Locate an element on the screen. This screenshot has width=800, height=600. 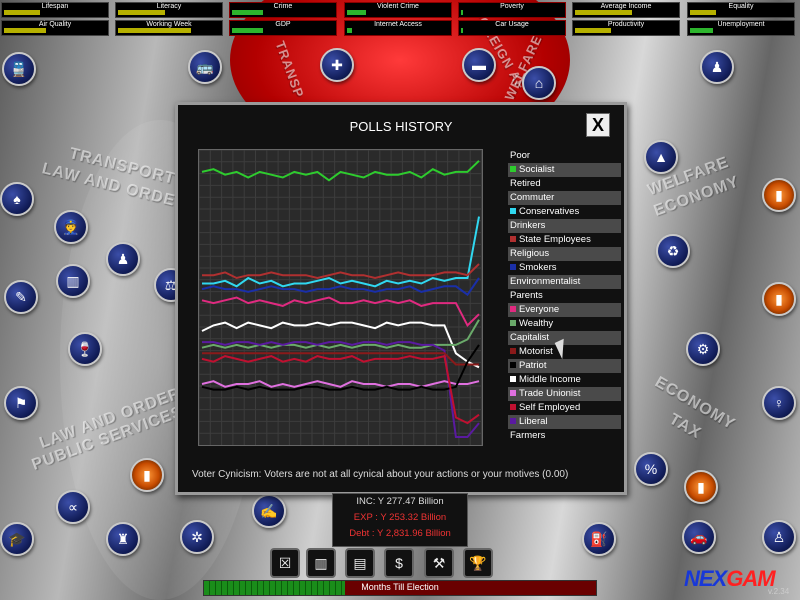
nexgam-logo: NEXGAM is located at coordinates (730, 578).